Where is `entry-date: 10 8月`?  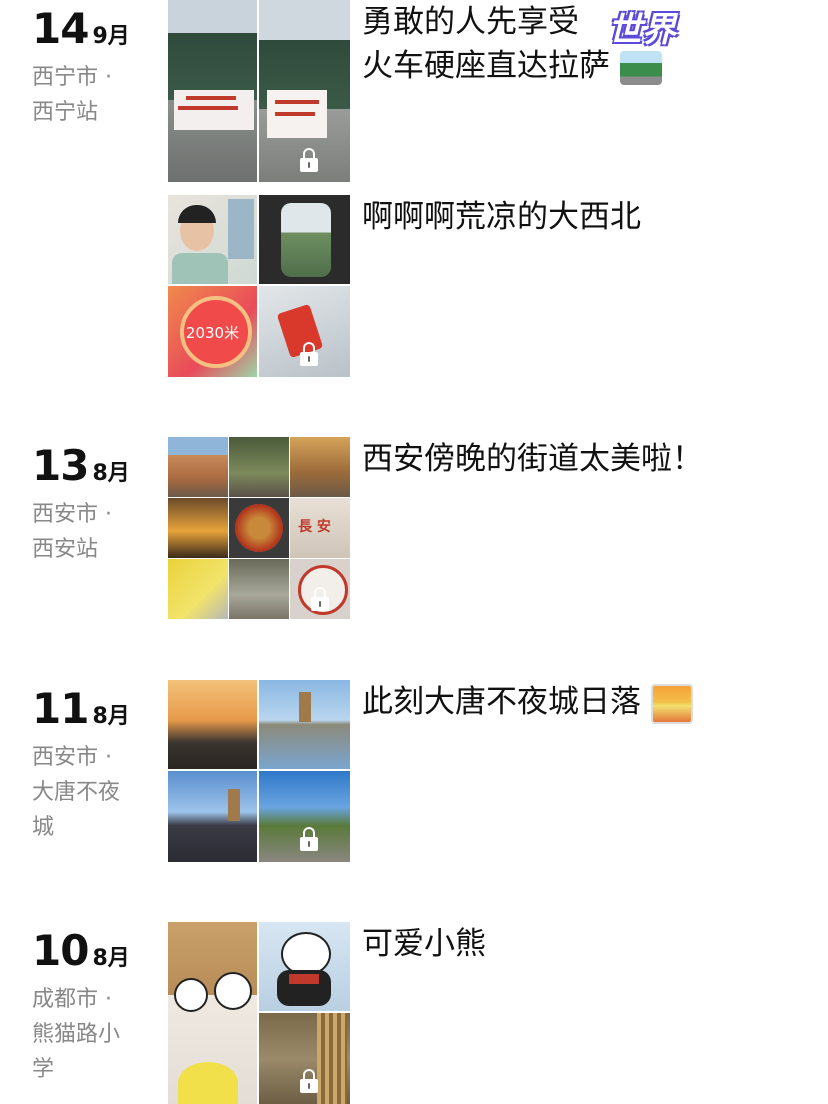
entry-date: 10 8月 is located at coordinates (81, 950).